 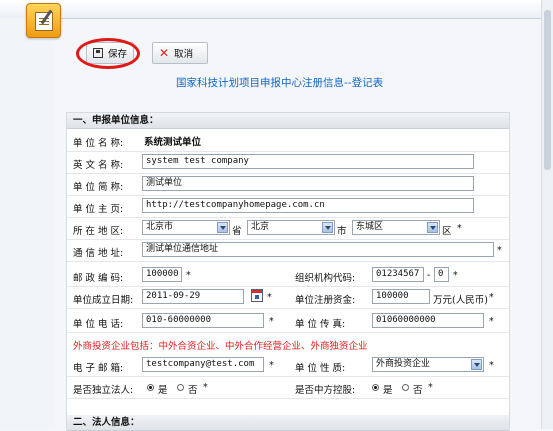 I want to click on phone-input: 010-60000000, so click(x=203, y=320).